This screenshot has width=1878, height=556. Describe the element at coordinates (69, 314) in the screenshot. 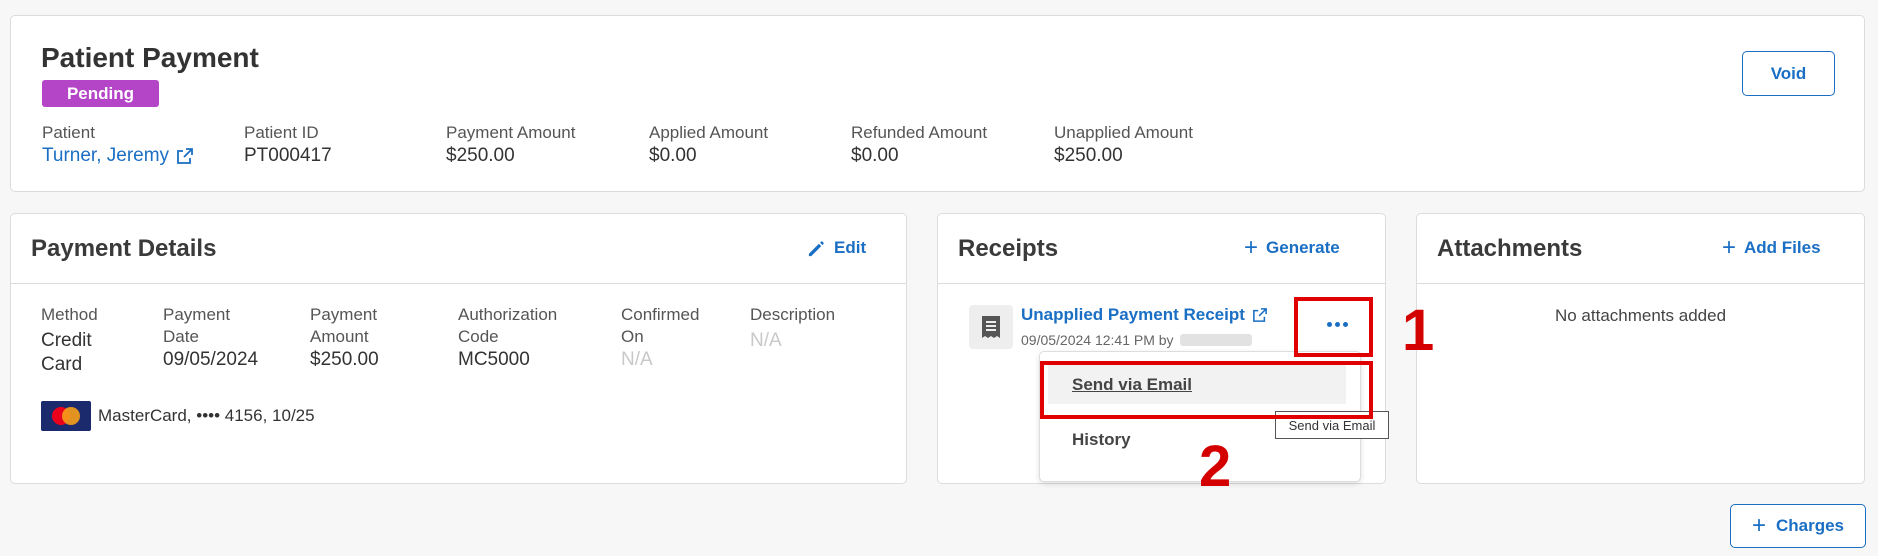

I see `field-label: Method` at that location.